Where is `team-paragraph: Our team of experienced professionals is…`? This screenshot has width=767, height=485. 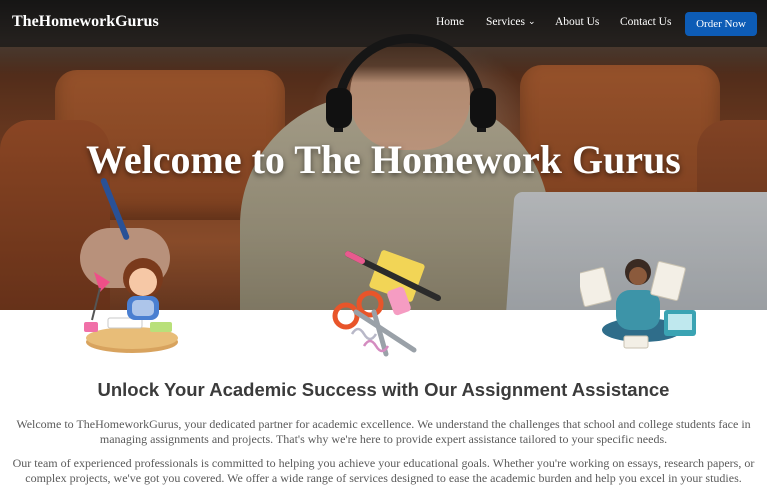 team-paragraph: Our team of experienced professionals is… is located at coordinates (383, 470).